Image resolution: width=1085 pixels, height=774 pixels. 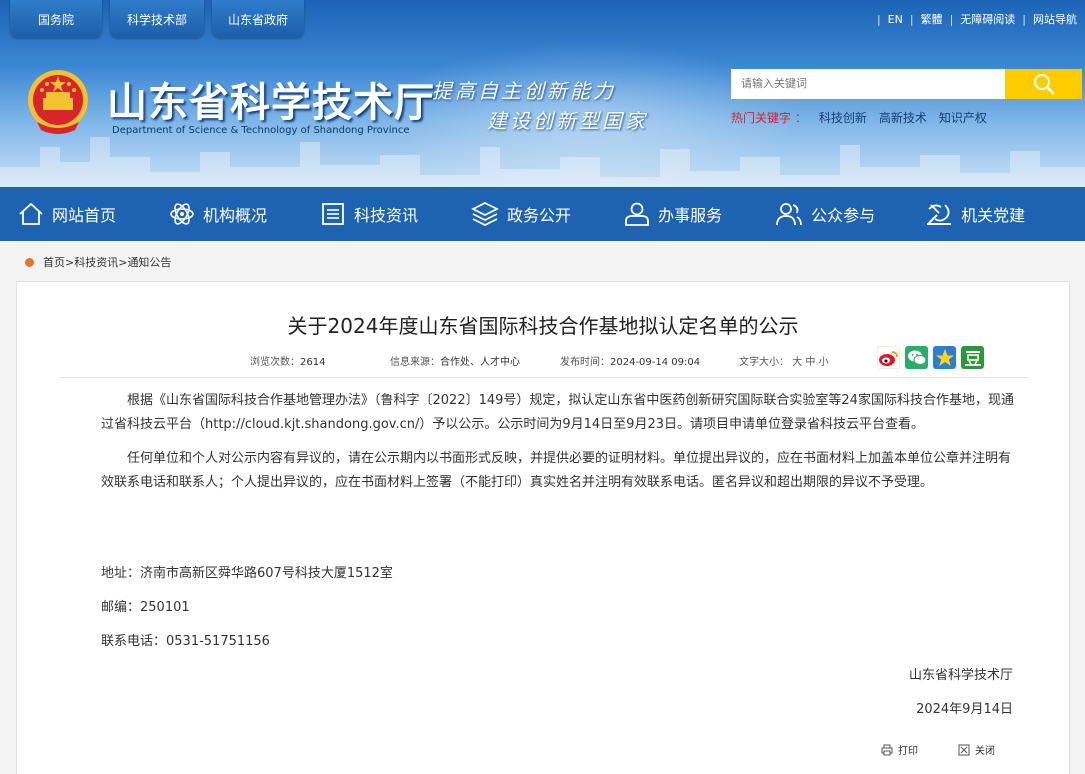 What do you see at coordinates (655, 362) in the screenshot?
I see `time-value: 2024-09-14 09:04` at bounding box center [655, 362].